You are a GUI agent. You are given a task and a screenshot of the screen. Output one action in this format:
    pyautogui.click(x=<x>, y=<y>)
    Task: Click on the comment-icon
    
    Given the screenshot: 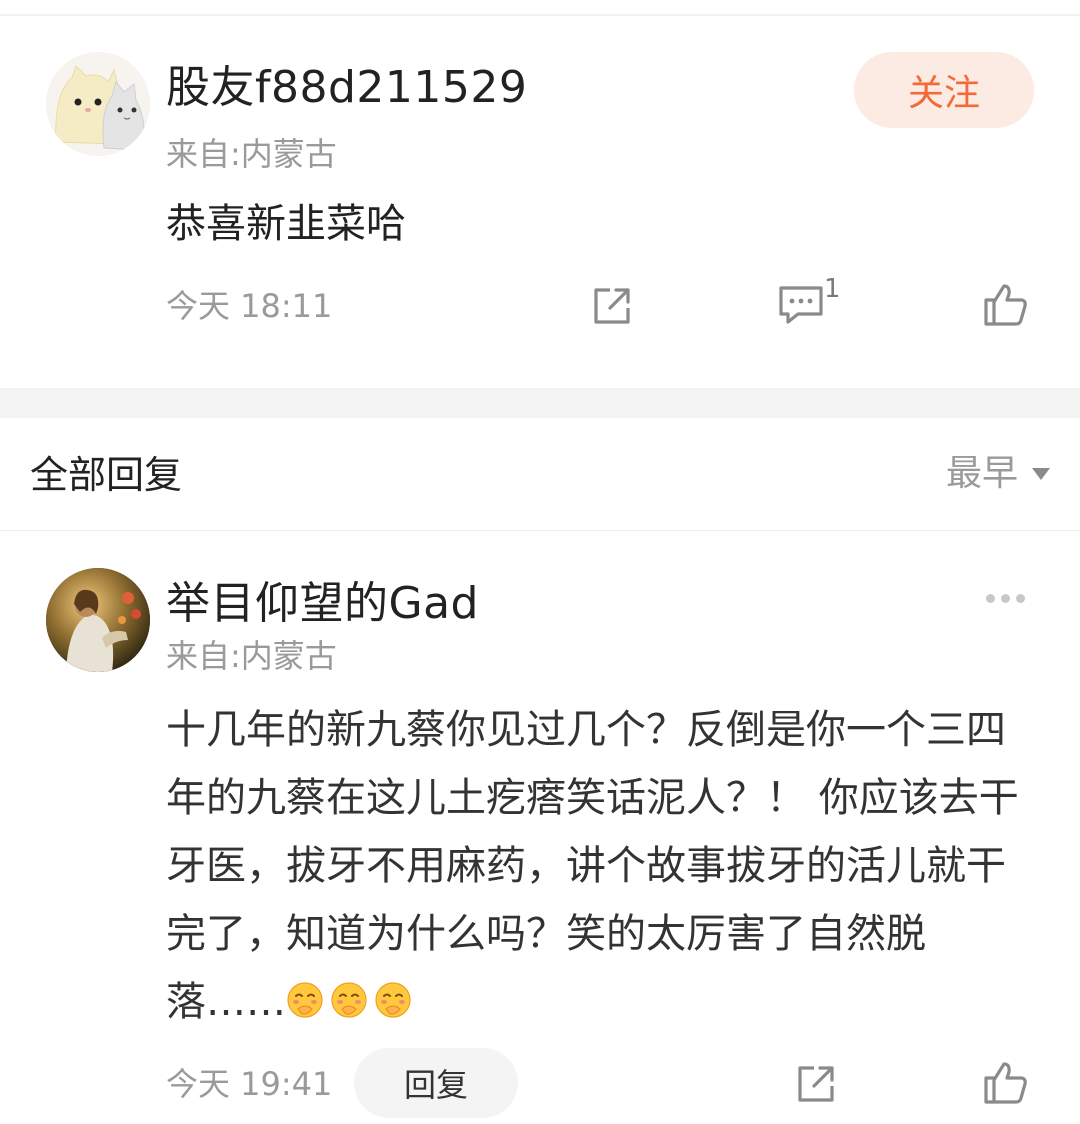 What is the action you would take?
    pyautogui.click(x=801, y=305)
    